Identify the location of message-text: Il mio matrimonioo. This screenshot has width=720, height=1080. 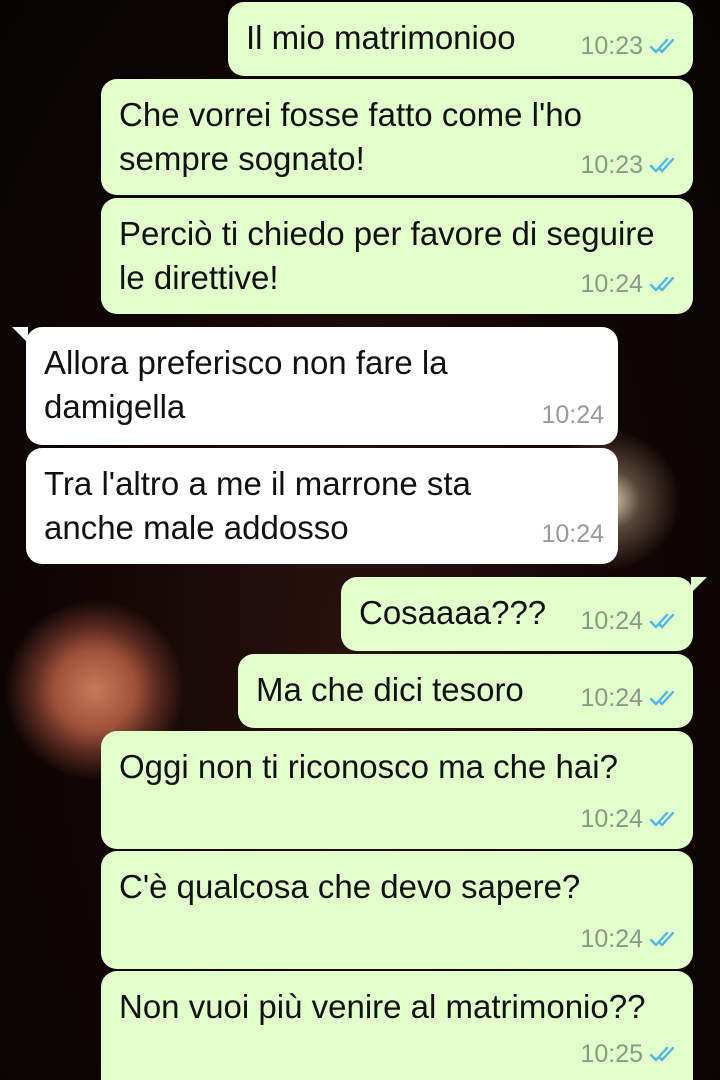
(381, 37).